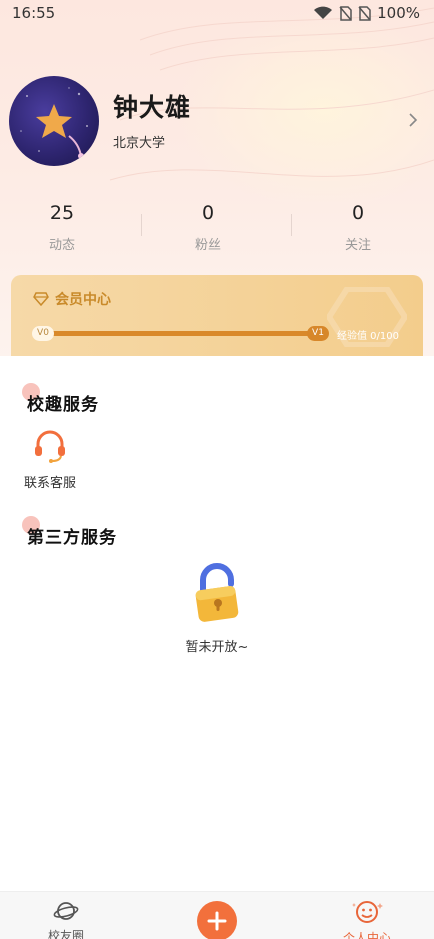 This screenshot has height=939, width=434. I want to click on experience-text: 经验值 0/100, so click(368, 336).